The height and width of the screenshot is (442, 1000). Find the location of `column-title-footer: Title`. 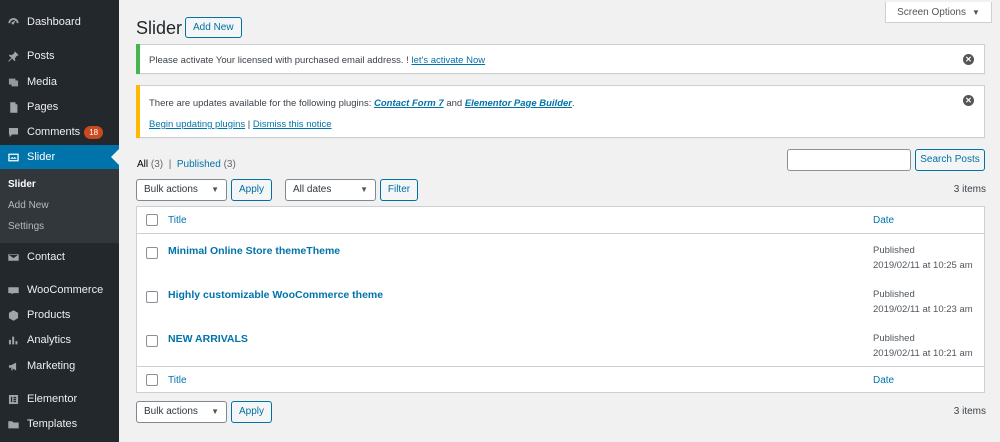

column-title-footer: Title is located at coordinates (177, 380).